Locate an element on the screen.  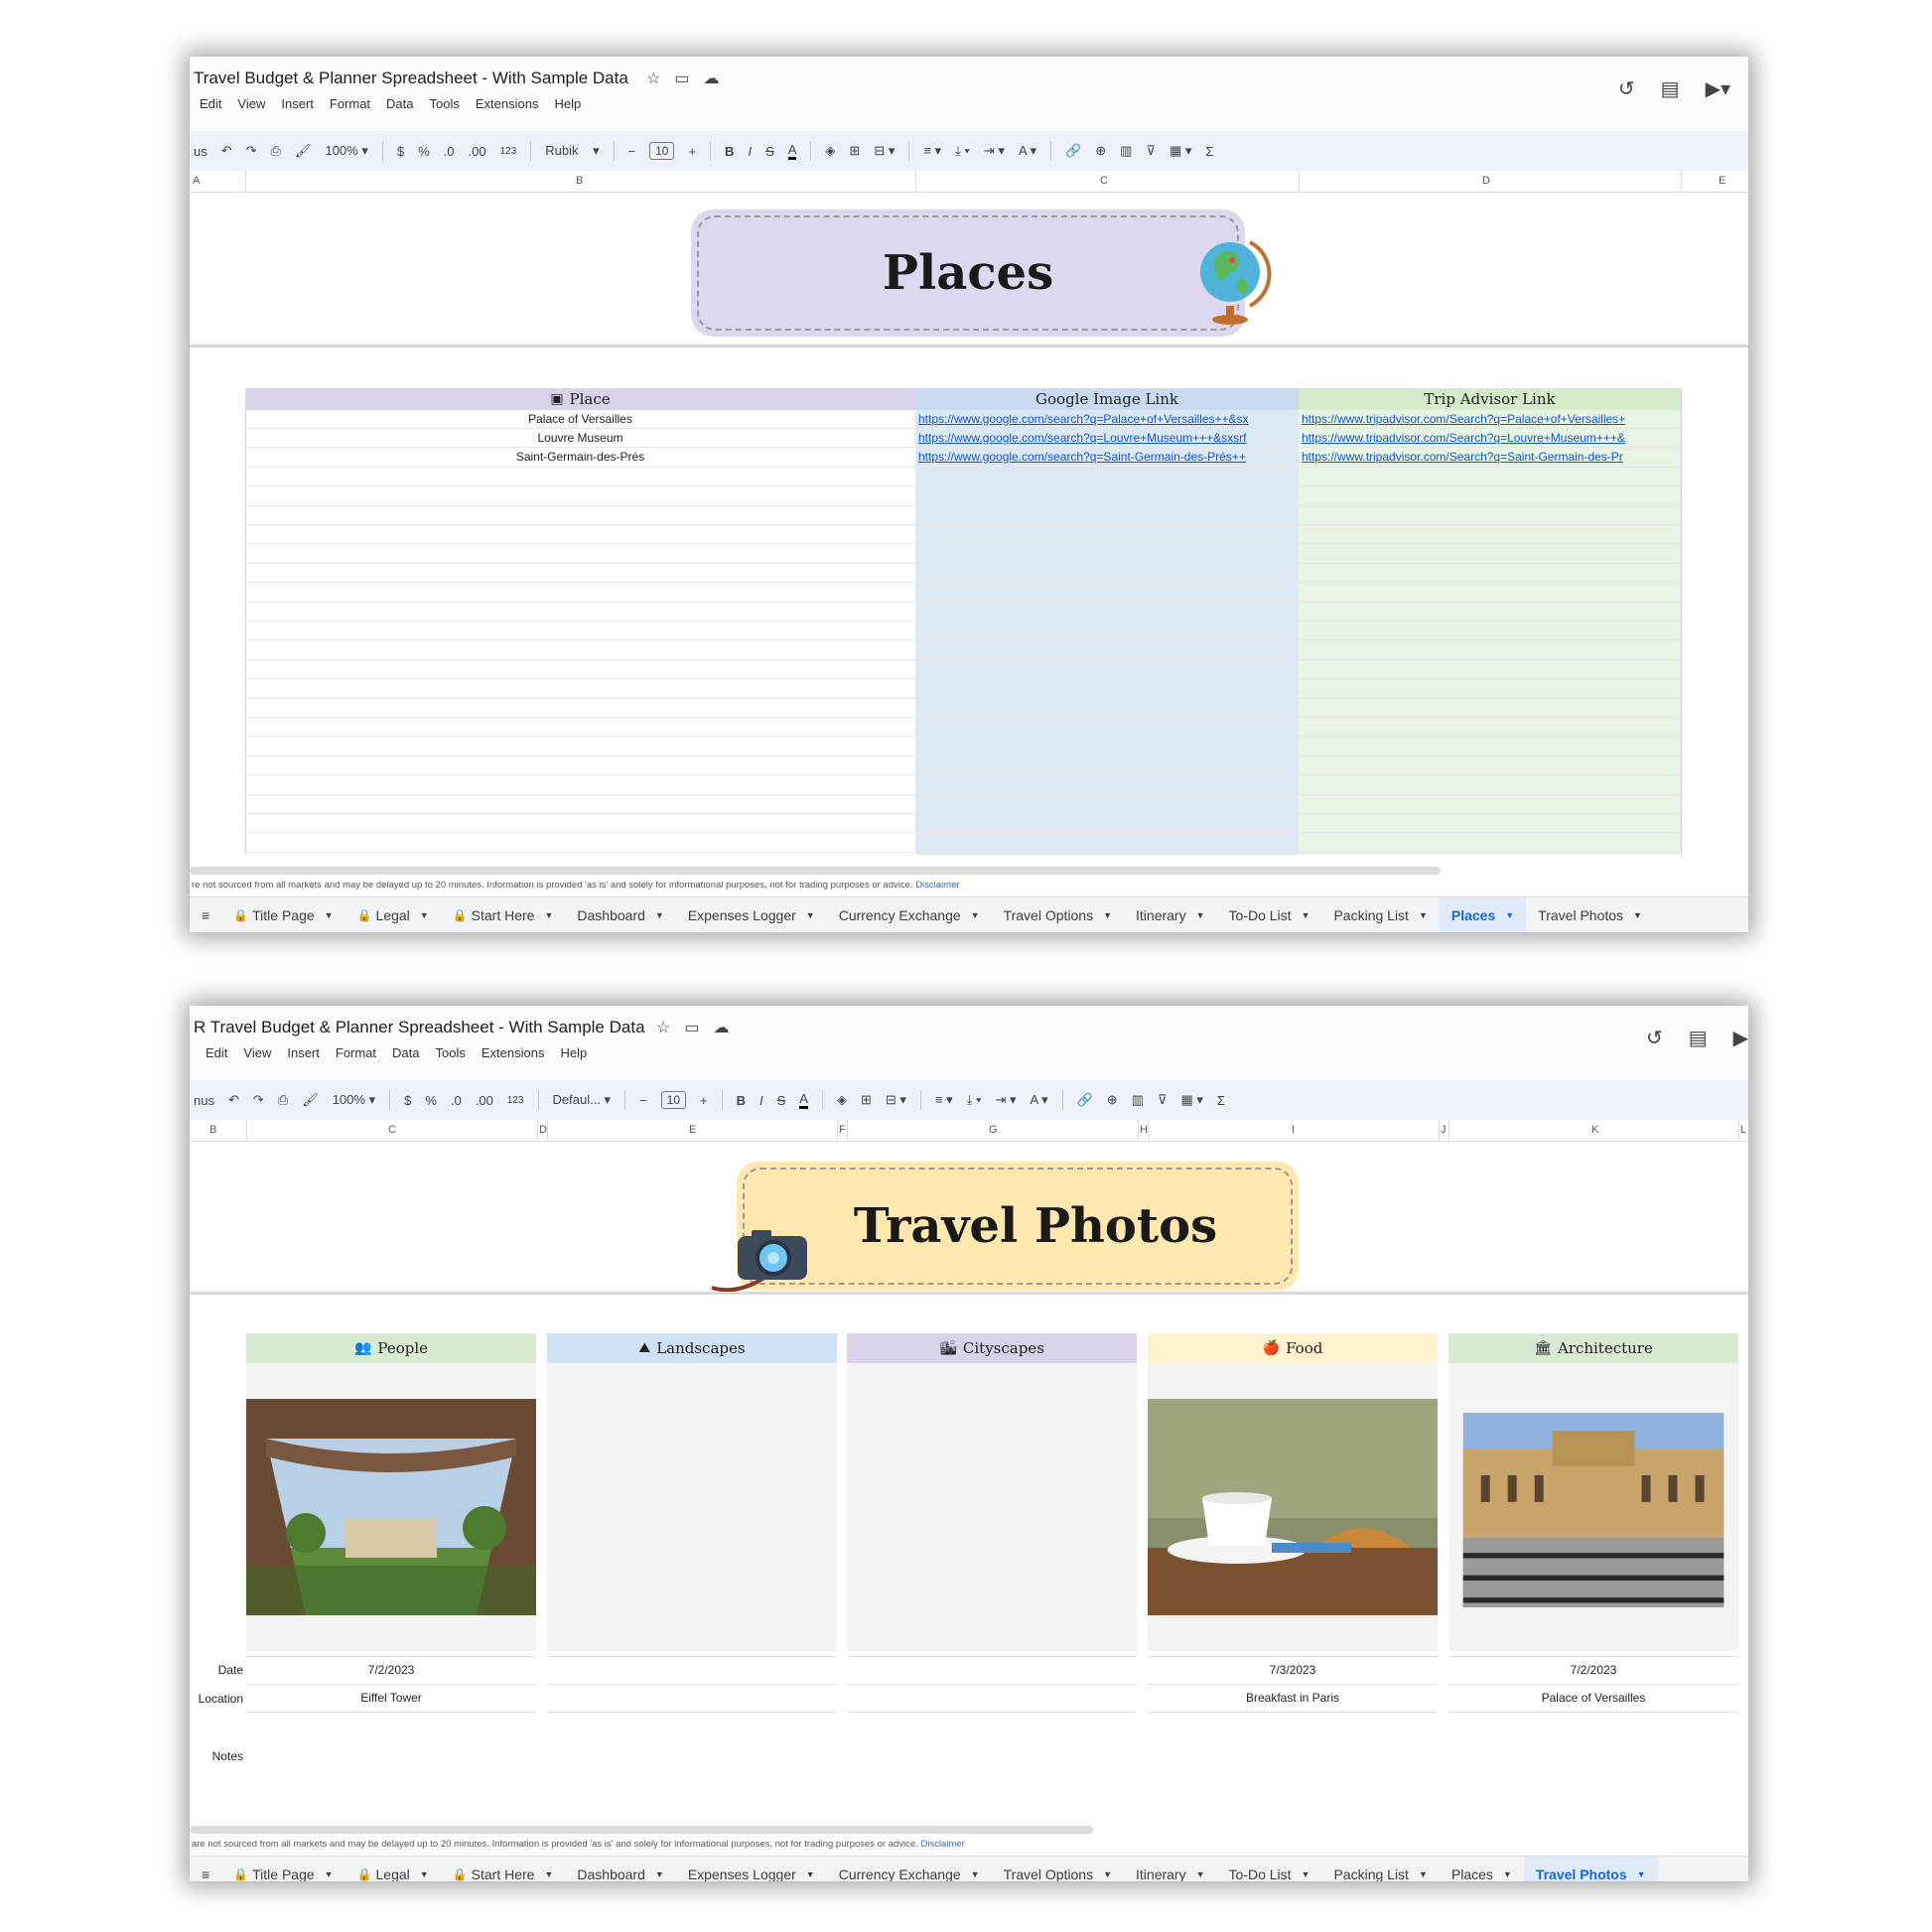
trip-header: Trip Advisor Link is located at coordinates (1490, 399).